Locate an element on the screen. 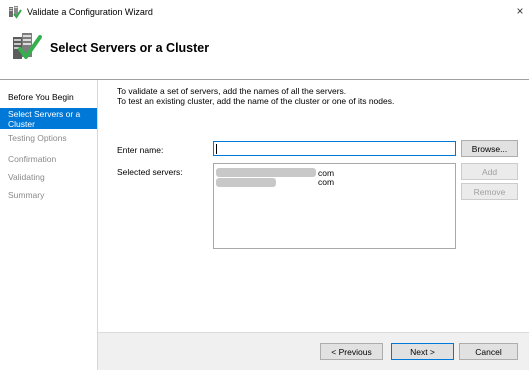 The height and width of the screenshot is (370, 529). list-item: com is located at coordinates (274, 182).